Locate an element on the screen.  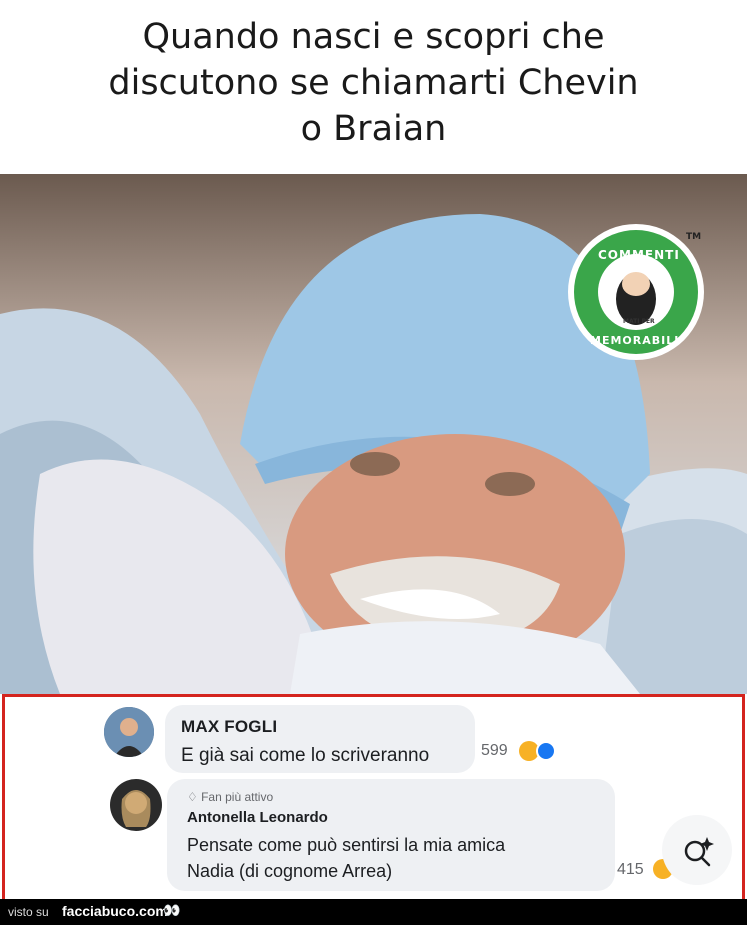
footer-prefix: visto su is located at coordinates (28, 912).